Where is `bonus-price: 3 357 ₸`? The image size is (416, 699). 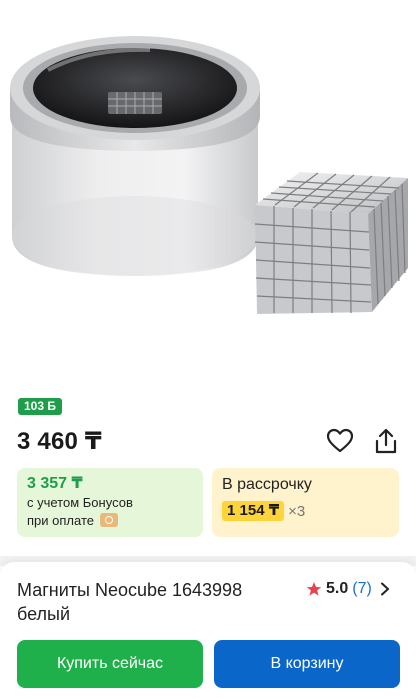 bonus-price: 3 357 ₸ is located at coordinates (55, 483).